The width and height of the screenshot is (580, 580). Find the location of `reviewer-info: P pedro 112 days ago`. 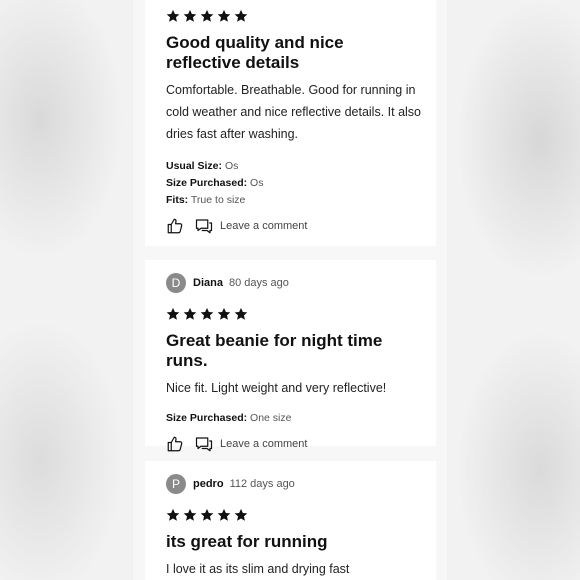

reviewer-info: P pedro 112 days ago is located at coordinates (294, 484).